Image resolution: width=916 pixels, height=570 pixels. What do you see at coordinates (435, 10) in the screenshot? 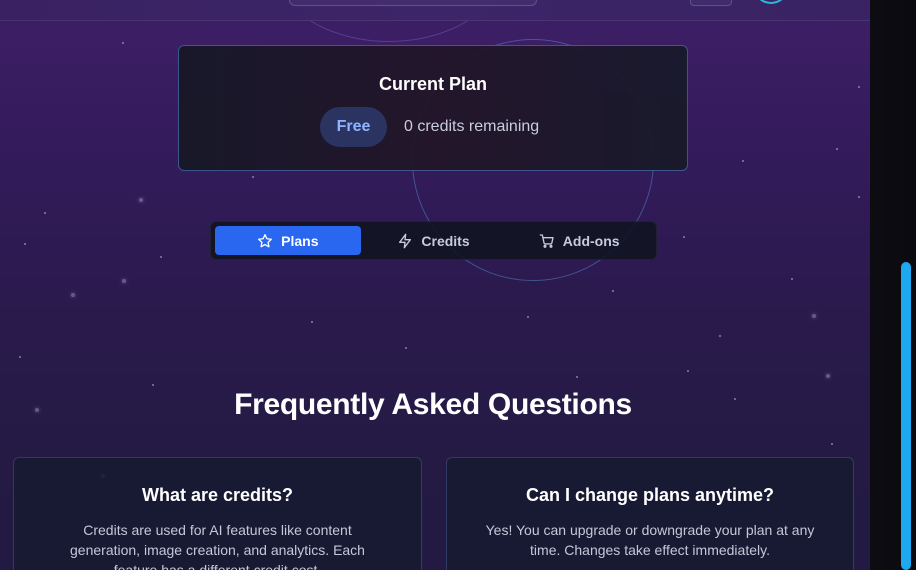
I see `top-navigation-bar` at bounding box center [435, 10].